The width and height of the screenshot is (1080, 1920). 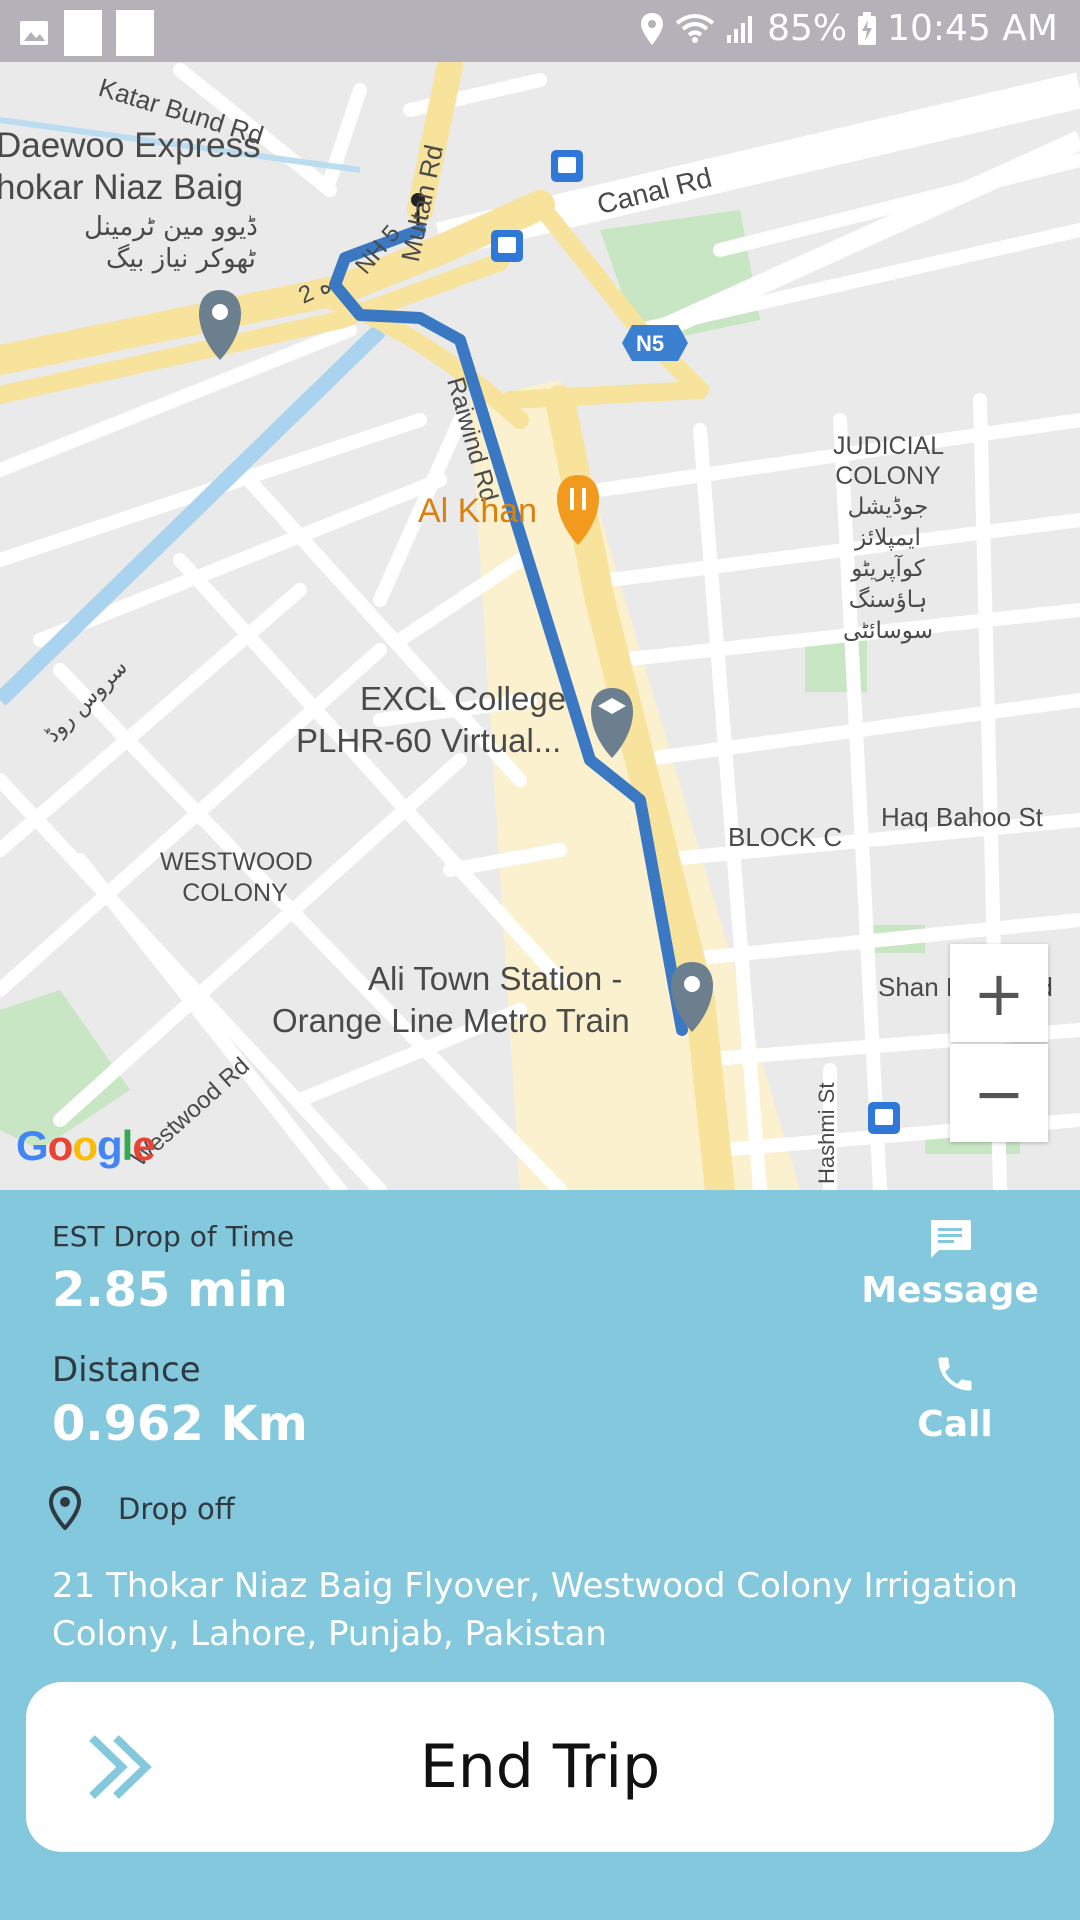 I want to click on status-bar: 85% 10:45 AM, so click(x=540, y=31).